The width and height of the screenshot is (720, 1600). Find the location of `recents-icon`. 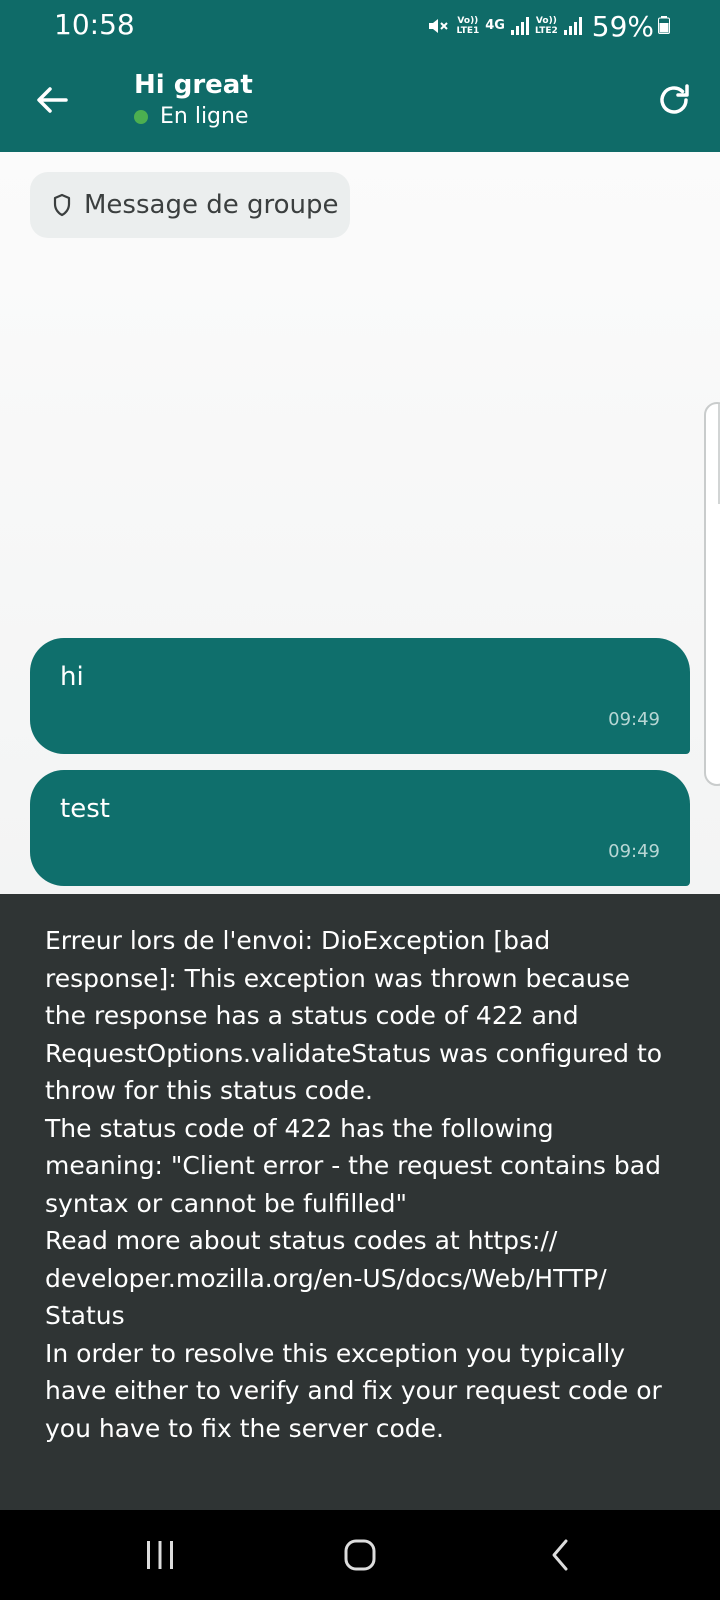

recents-icon is located at coordinates (160, 1555).